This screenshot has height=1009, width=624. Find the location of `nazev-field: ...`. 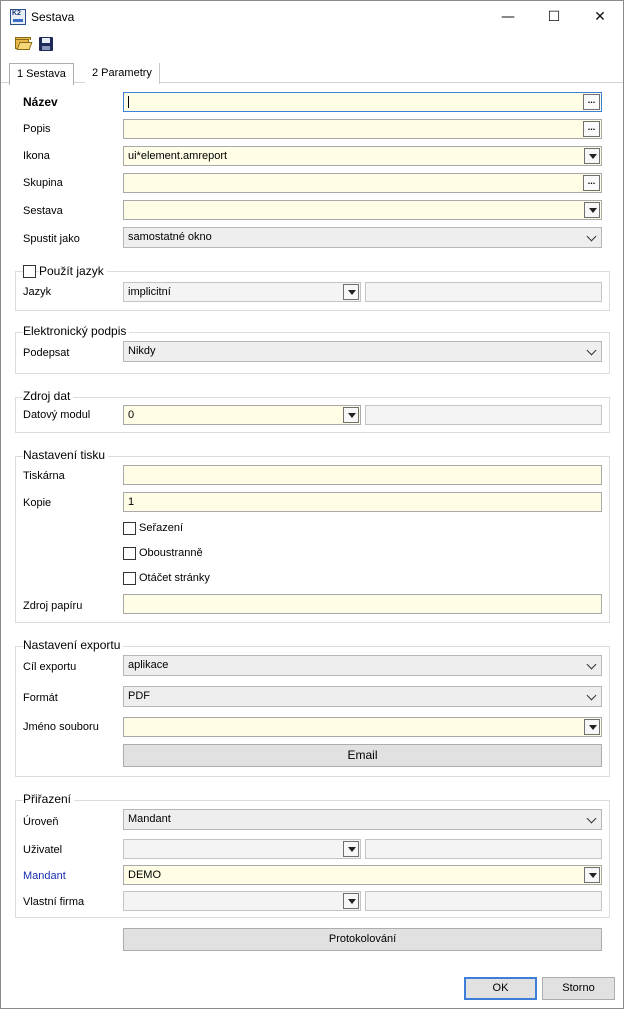

nazev-field: ... is located at coordinates (362, 102).